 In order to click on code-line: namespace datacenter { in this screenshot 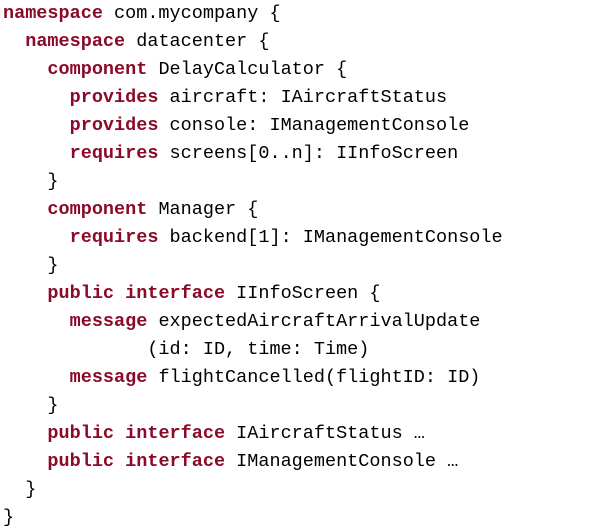, I will do `click(136, 42)`.